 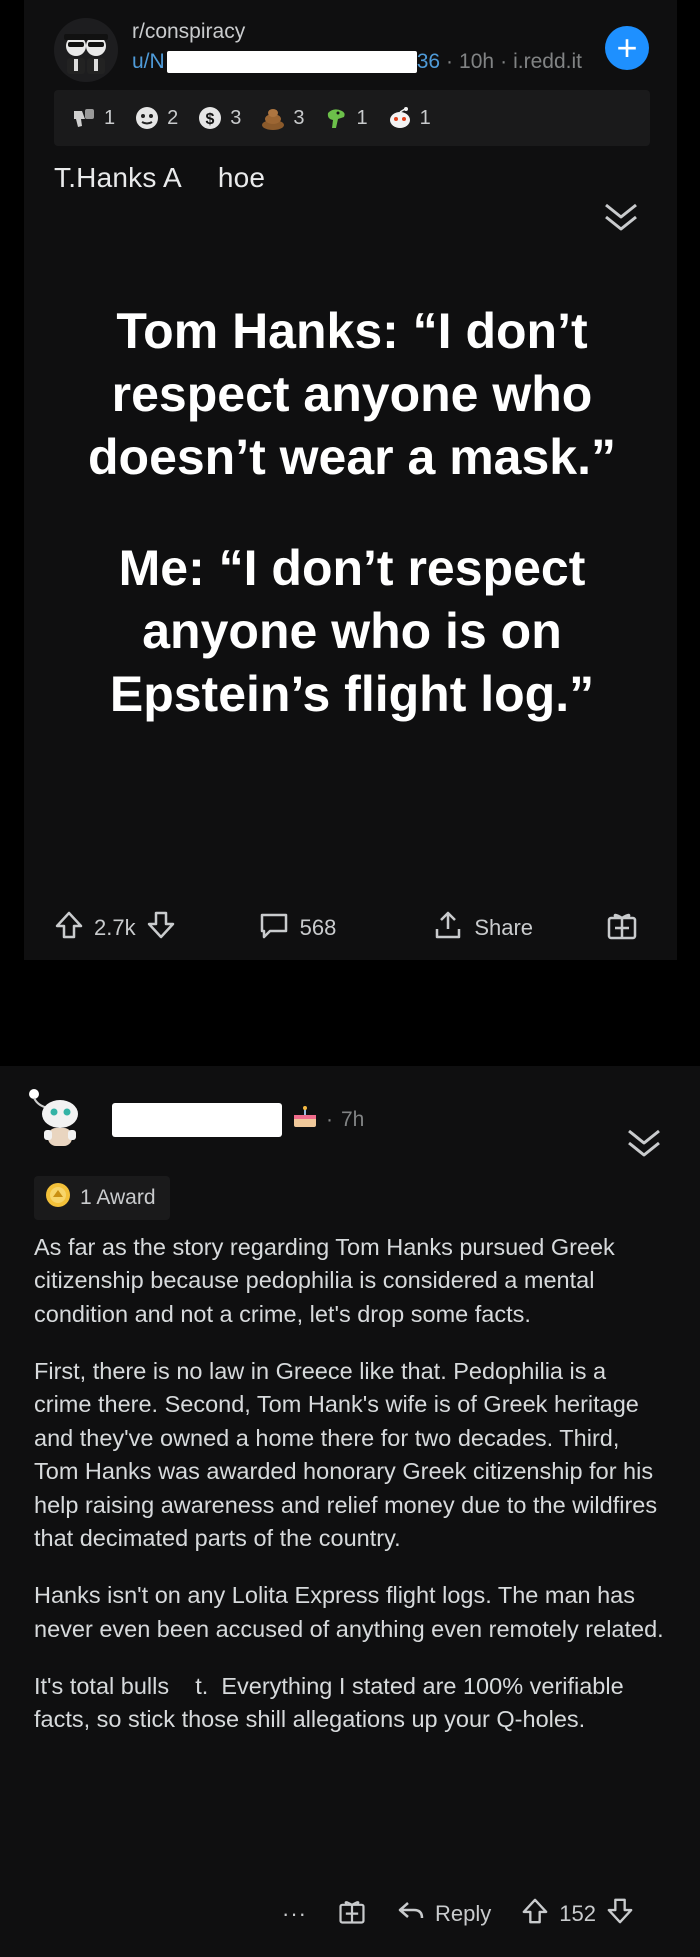 I want to click on dino-award-icon, so click(x=337, y=118).